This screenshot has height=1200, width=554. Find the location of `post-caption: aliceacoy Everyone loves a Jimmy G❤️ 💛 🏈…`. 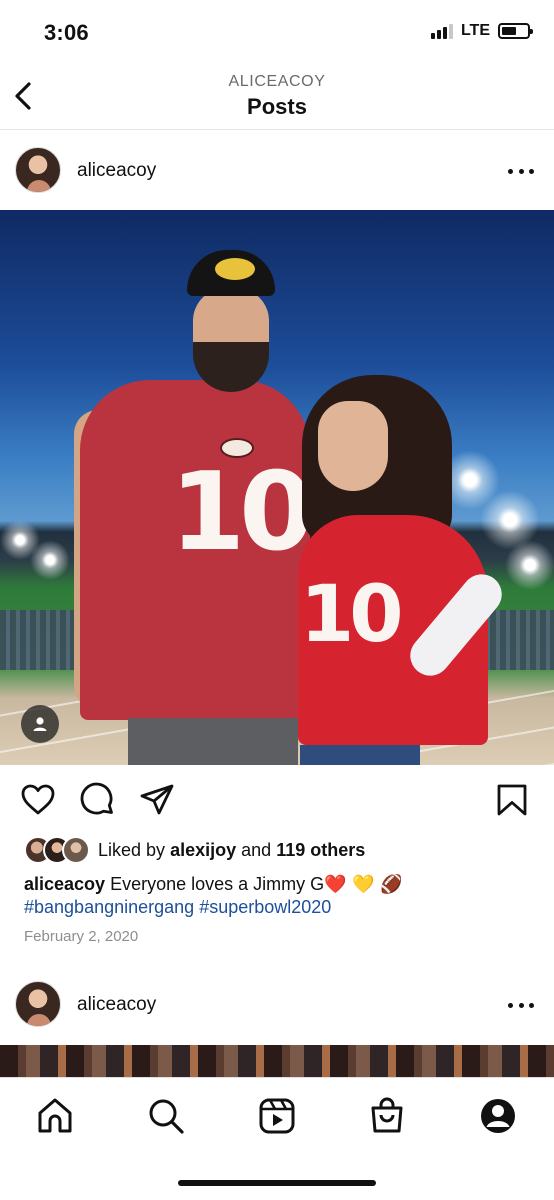

post-caption: aliceacoy Everyone loves a Jimmy G❤️ 💛 🏈… is located at coordinates (279, 896).